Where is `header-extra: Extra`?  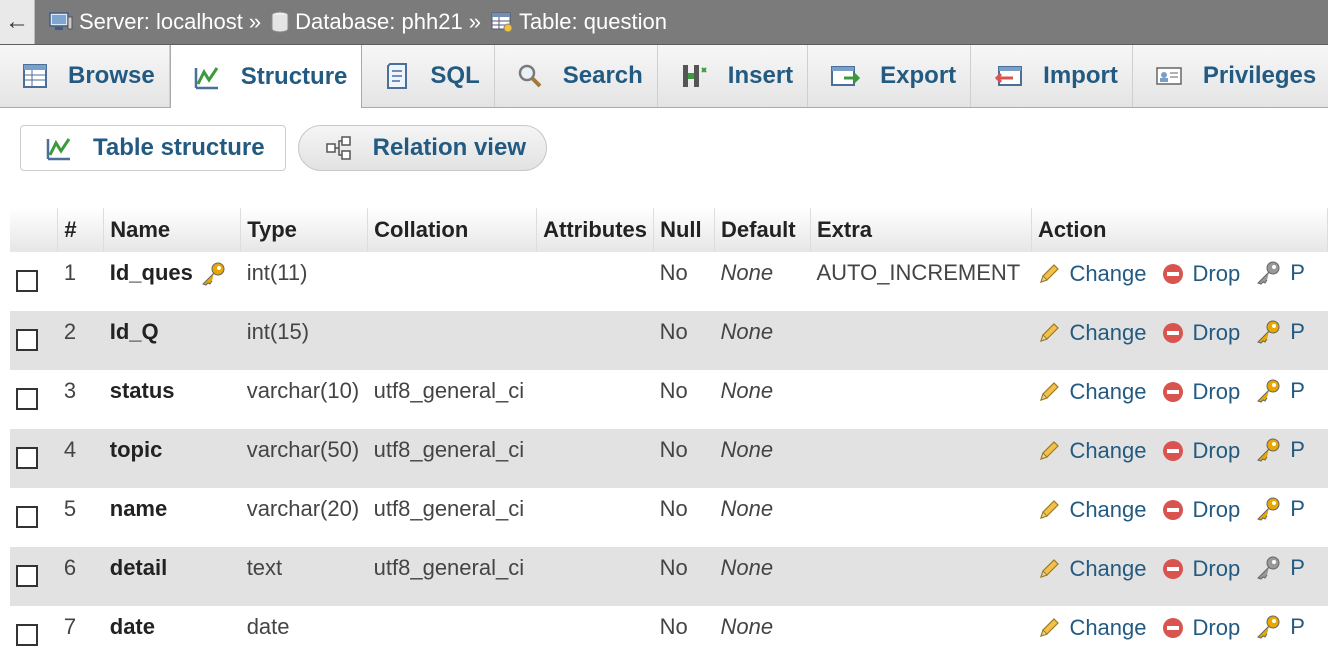
header-extra: Extra is located at coordinates (921, 230).